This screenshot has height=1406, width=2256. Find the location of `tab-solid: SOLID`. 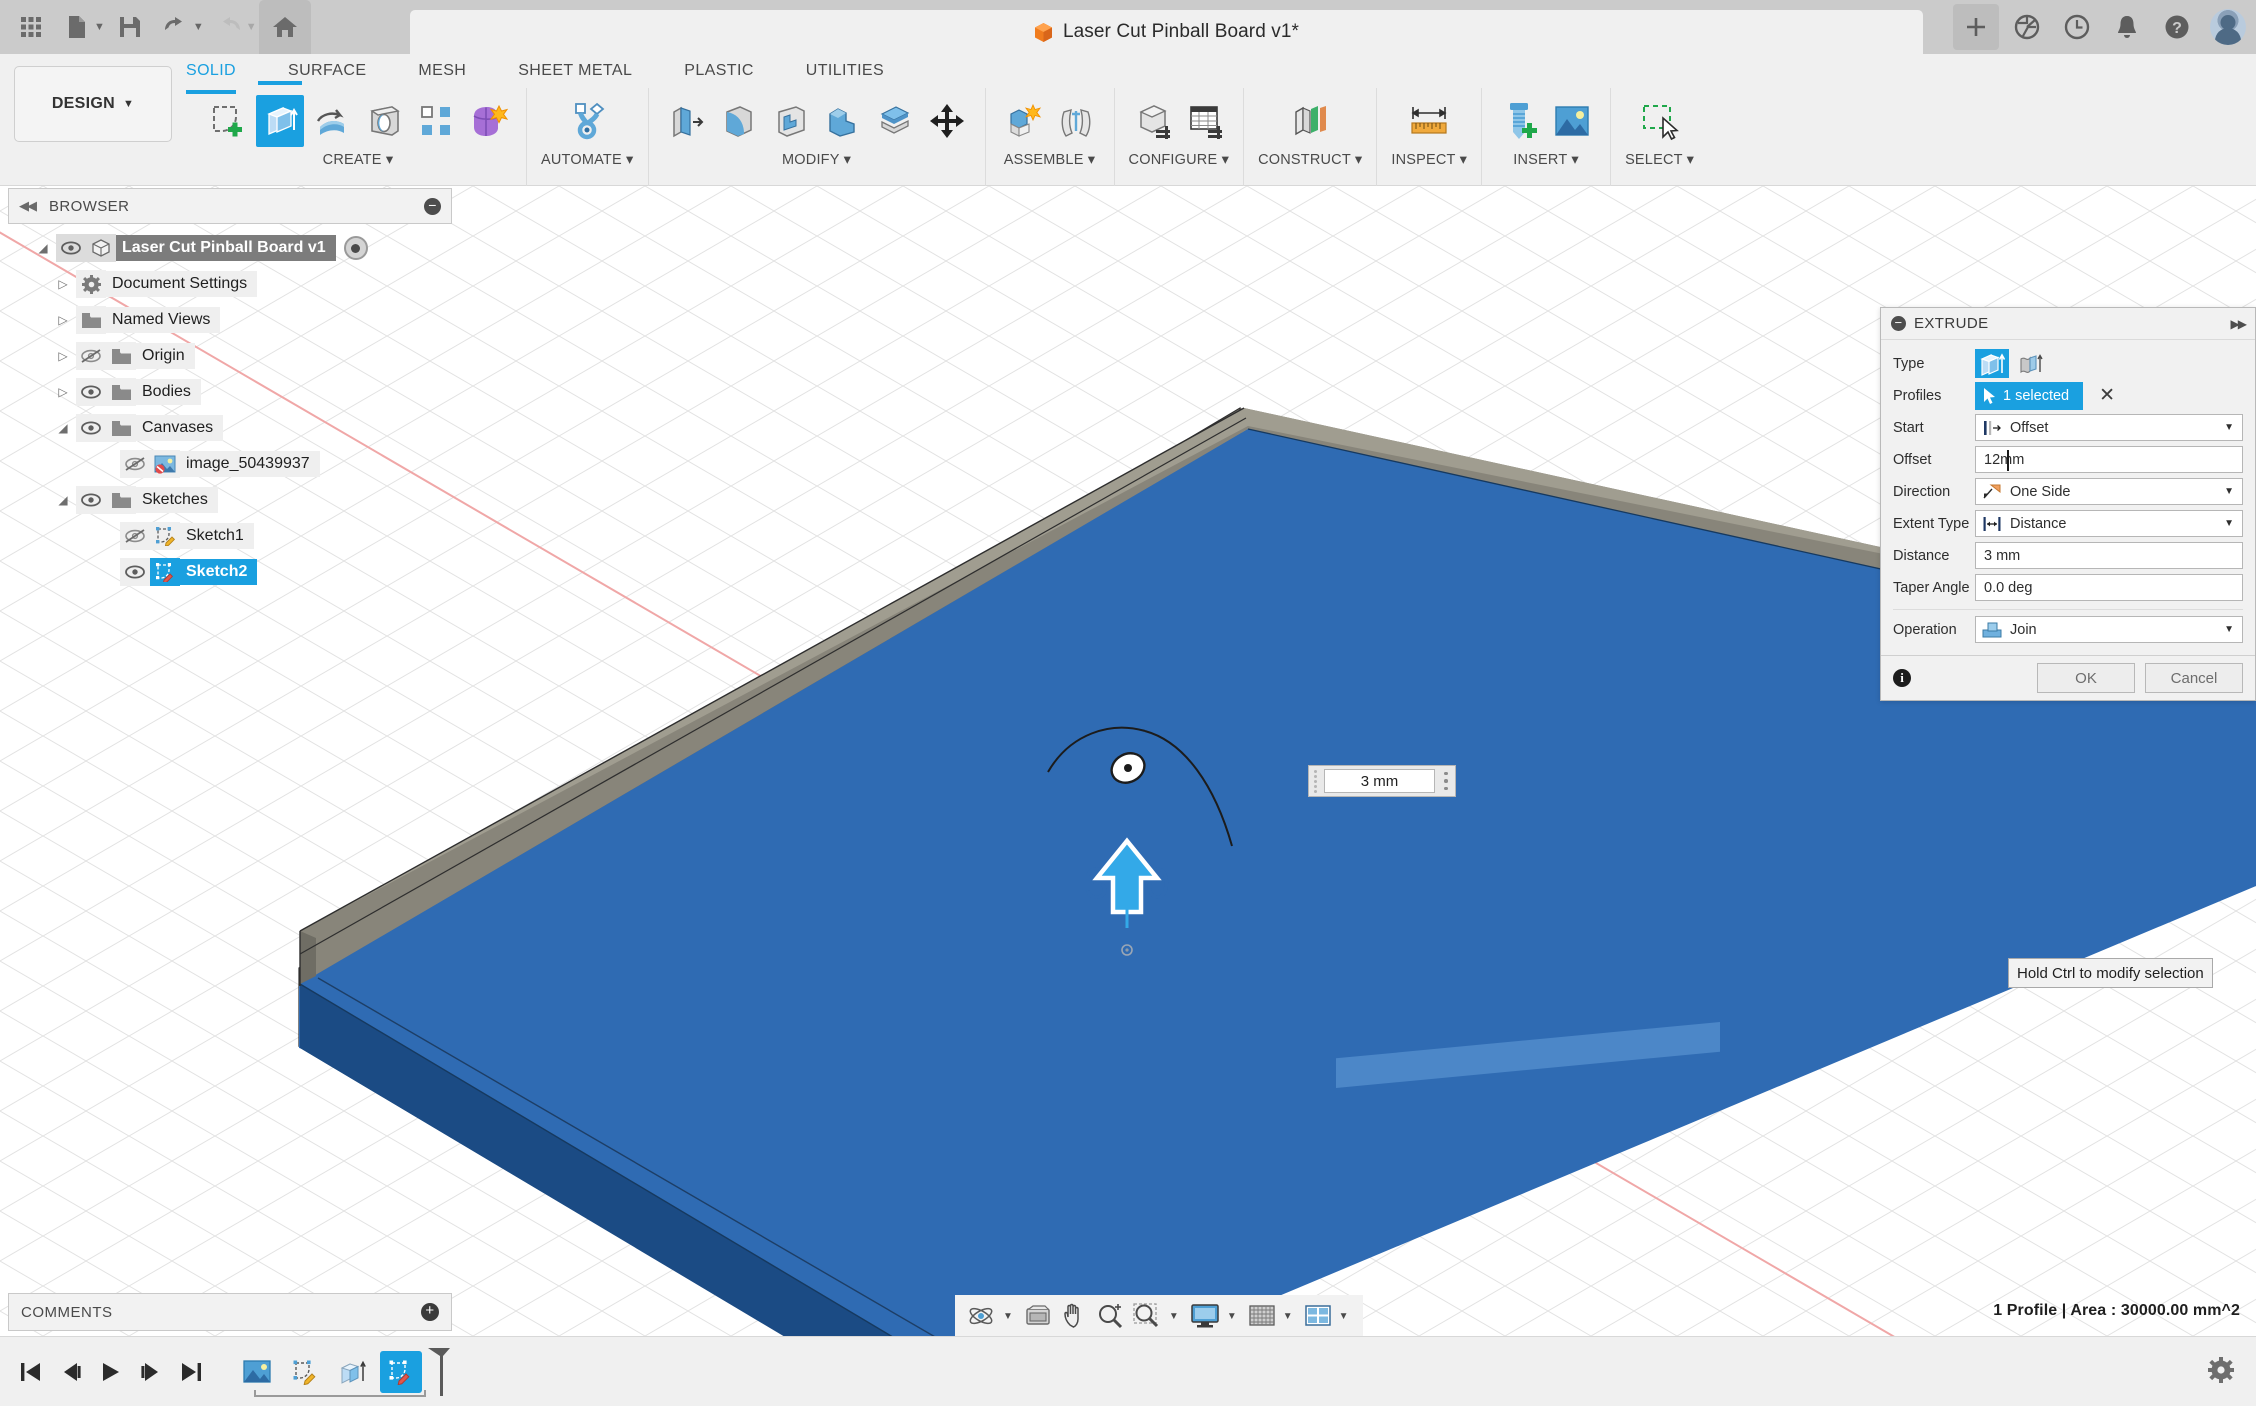

tab-solid: SOLID is located at coordinates (211, 74).